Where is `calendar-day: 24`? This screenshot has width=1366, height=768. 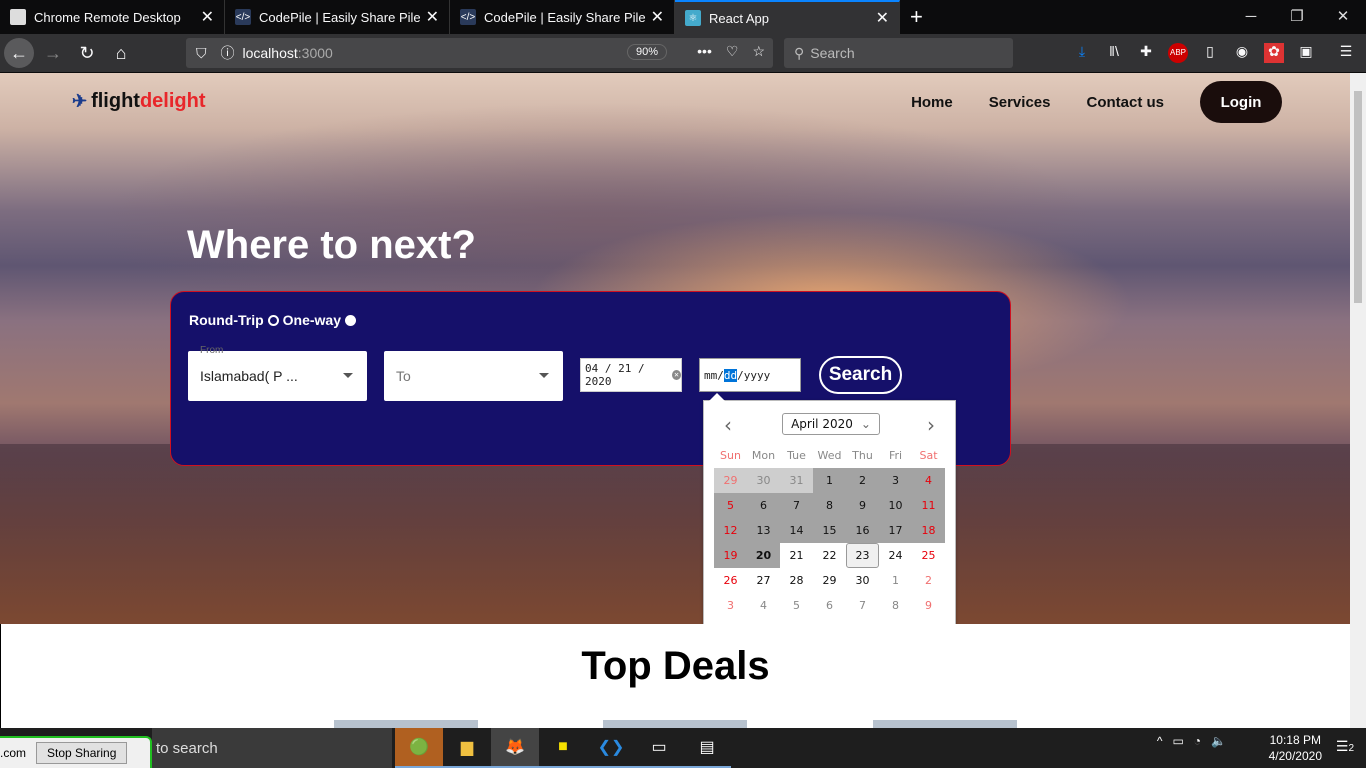 calendar-day: 24 is located at coordinates (895, 555).